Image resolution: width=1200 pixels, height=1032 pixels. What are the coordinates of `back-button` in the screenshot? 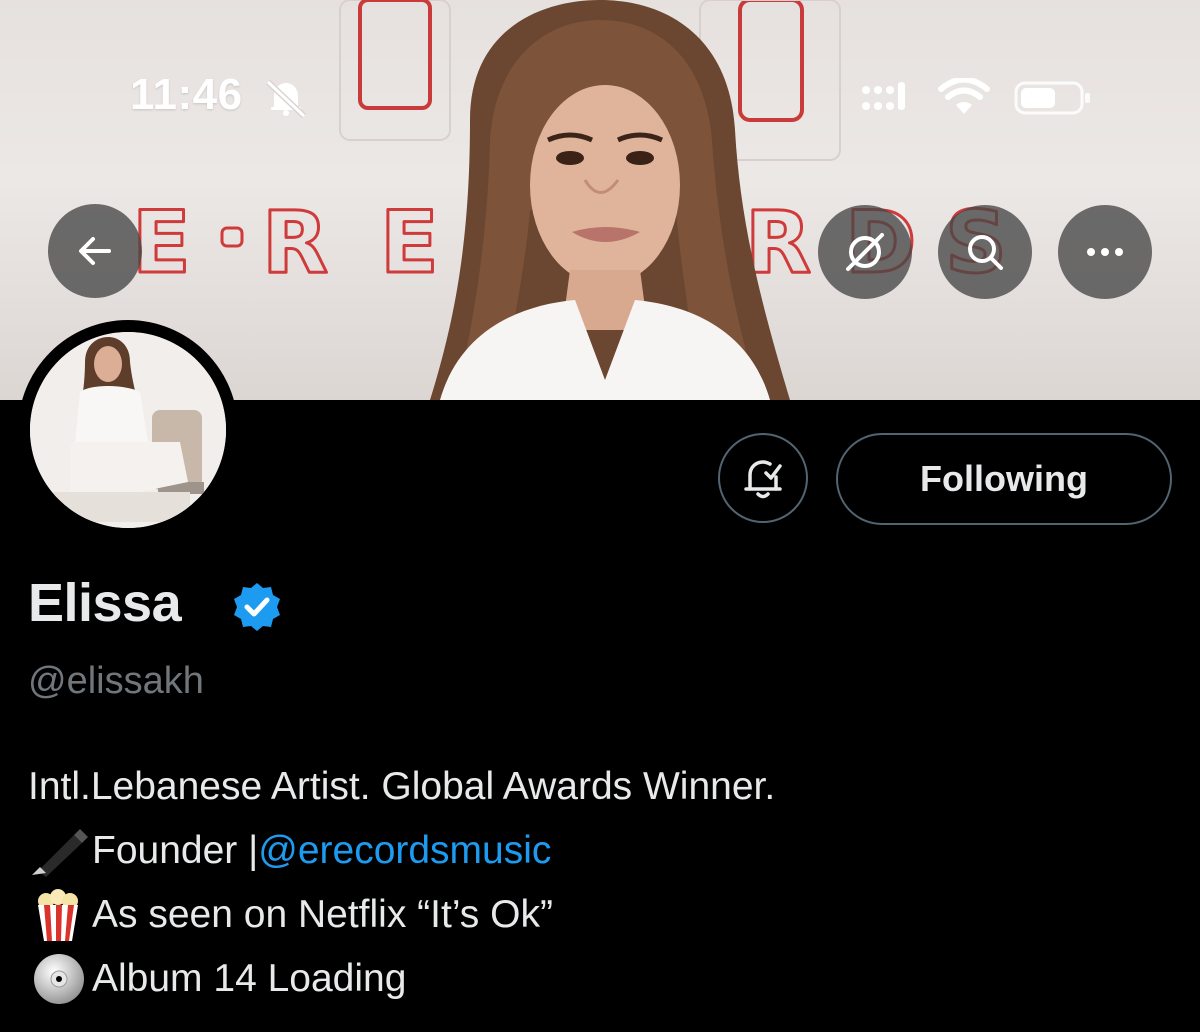 It's located at (95, 251).